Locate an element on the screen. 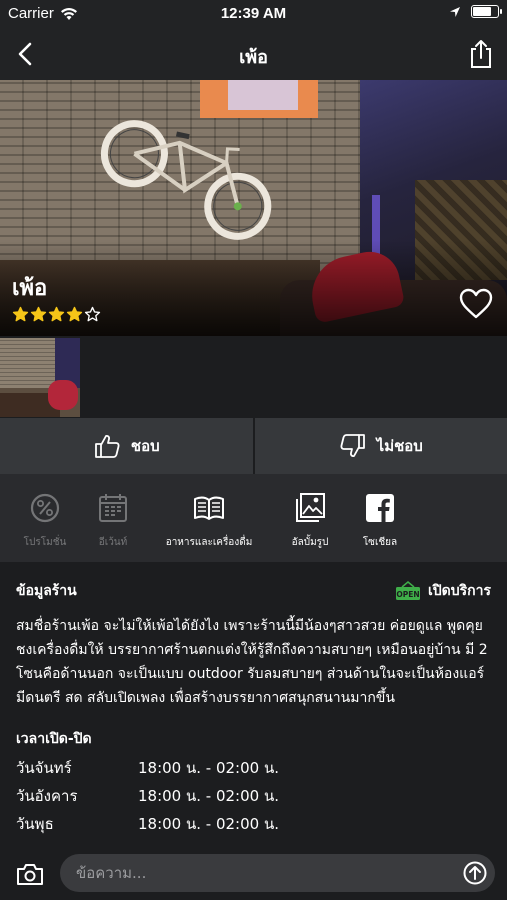 Image resolution: width=507 pixels, height=900 pixels. like-label: ชอบ is located at coordinates (145, 446).